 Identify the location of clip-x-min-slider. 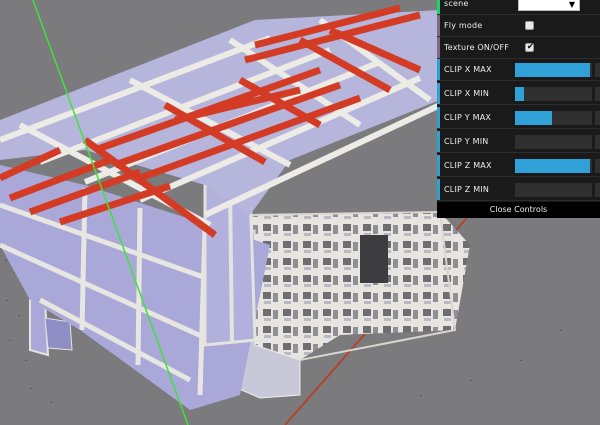
(553, 94).